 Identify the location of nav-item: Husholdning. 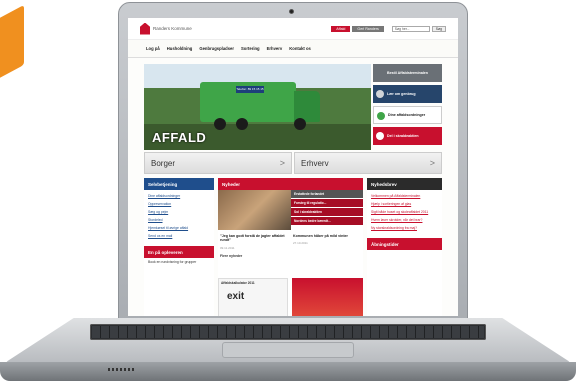
(180, 48).